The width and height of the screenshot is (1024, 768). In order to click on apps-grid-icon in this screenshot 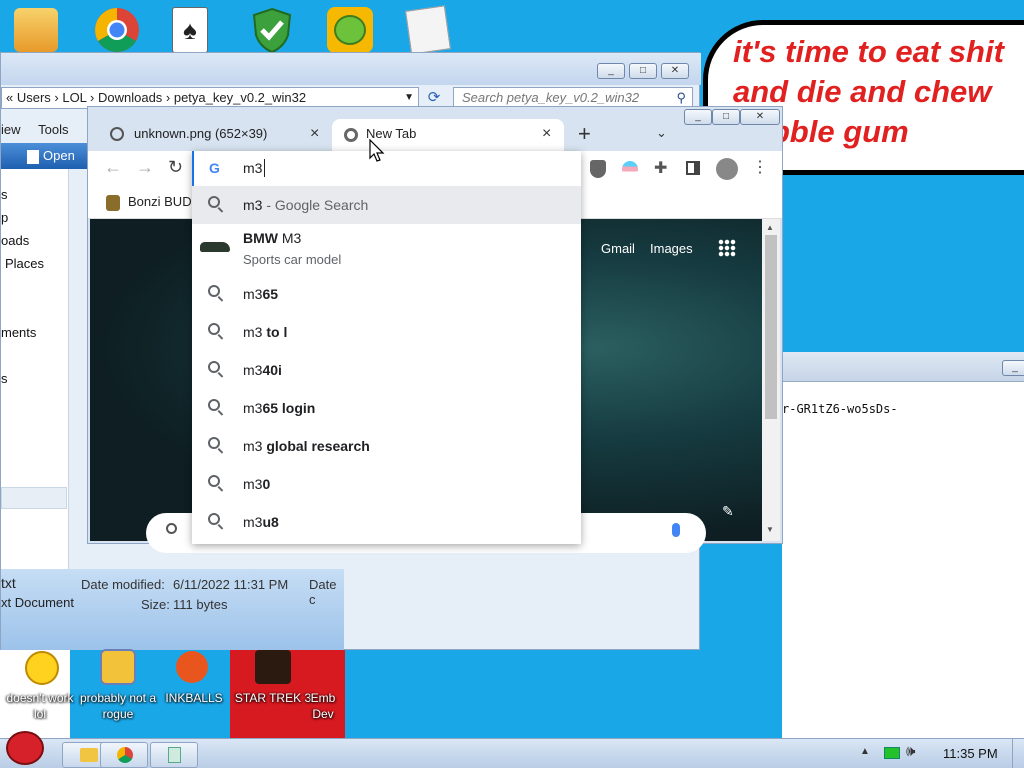, I will do `click(727, 248)`.